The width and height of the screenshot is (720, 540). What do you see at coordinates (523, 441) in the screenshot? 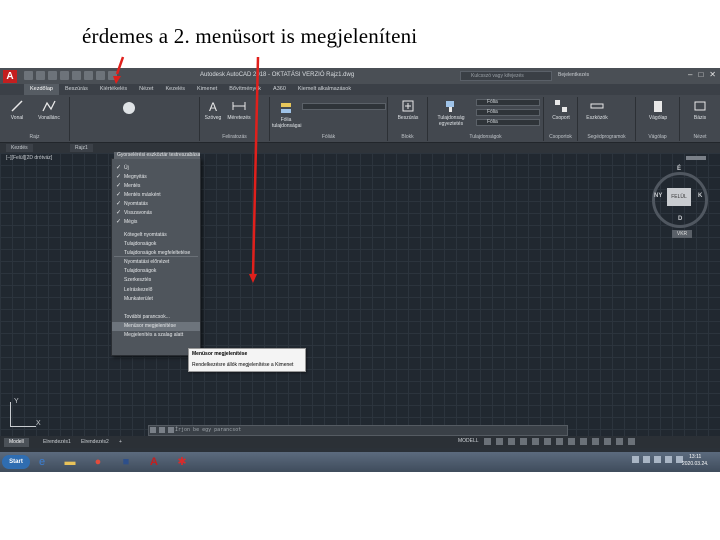
I see `polar-icon` at bounding box center [523, 441].